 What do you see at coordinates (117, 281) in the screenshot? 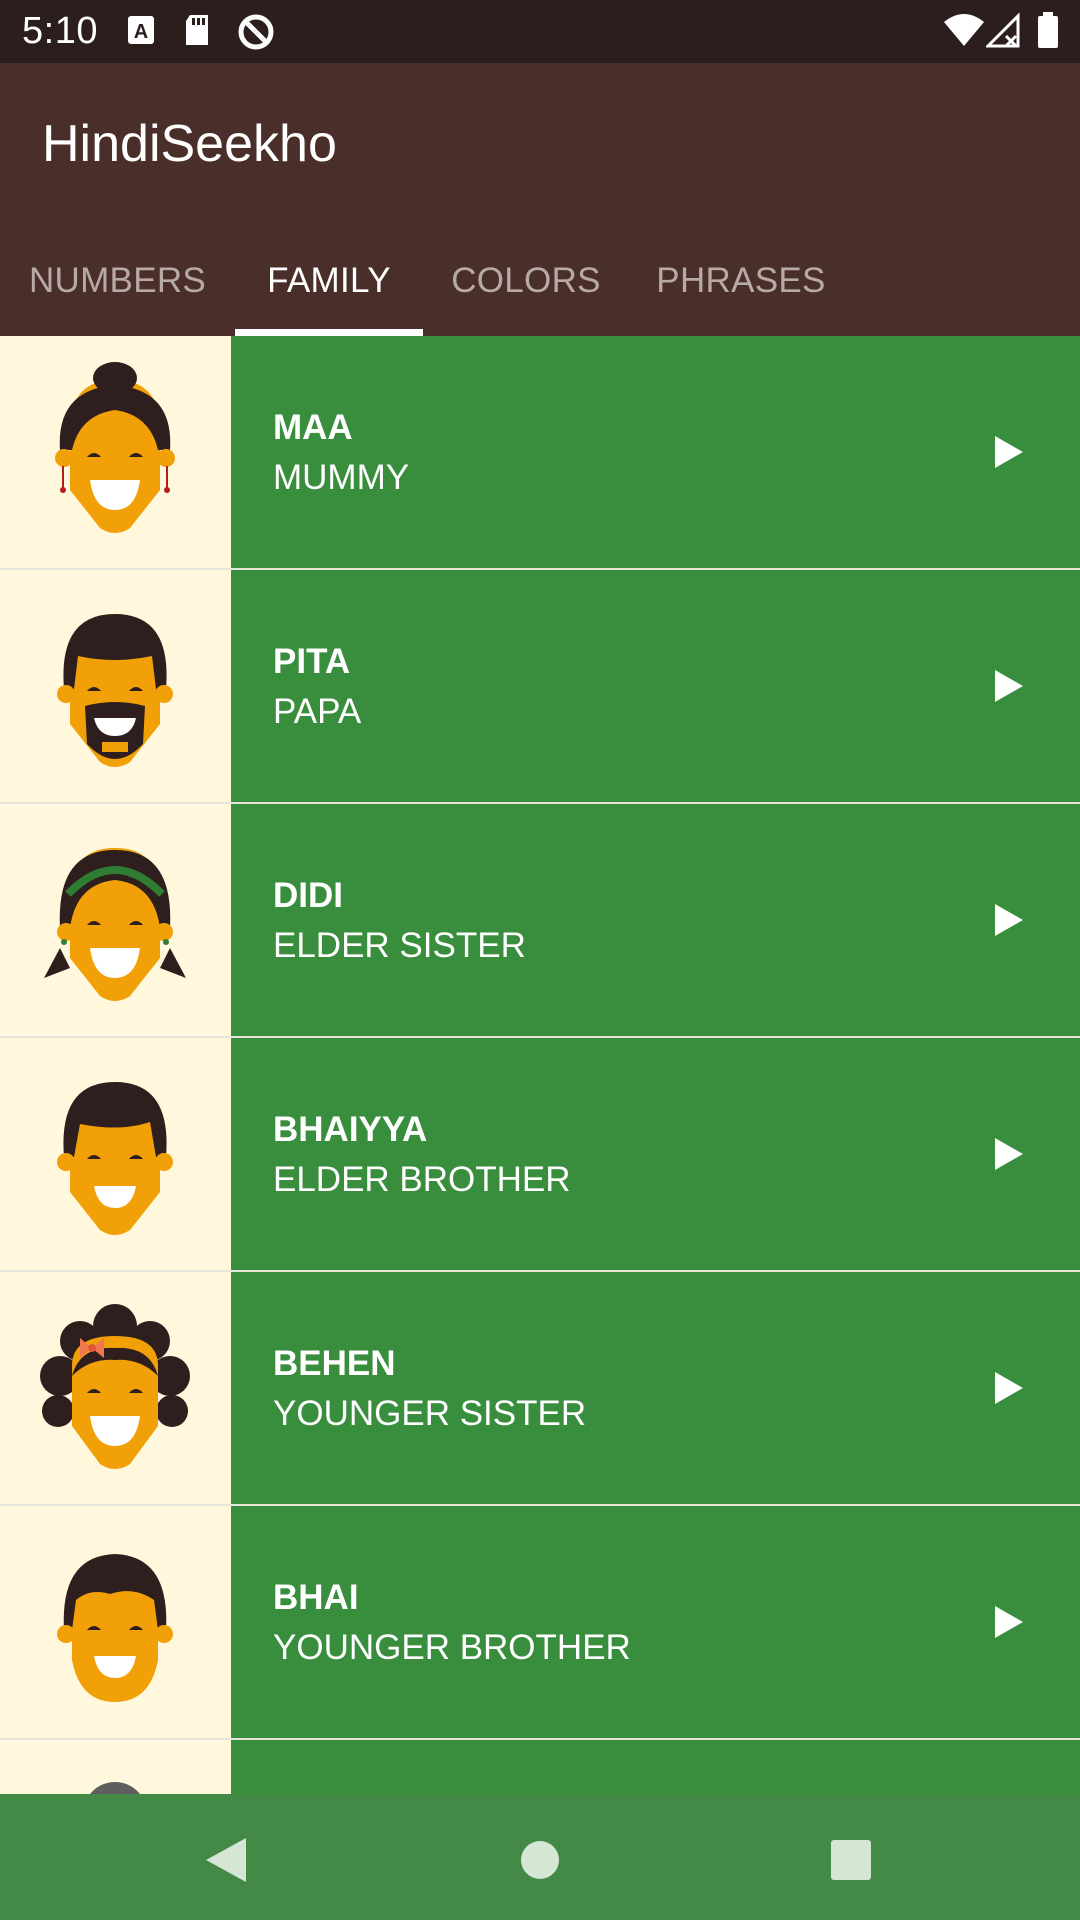
I see `tab-numbers: NUMBERS` at bounding box center [117, 281].